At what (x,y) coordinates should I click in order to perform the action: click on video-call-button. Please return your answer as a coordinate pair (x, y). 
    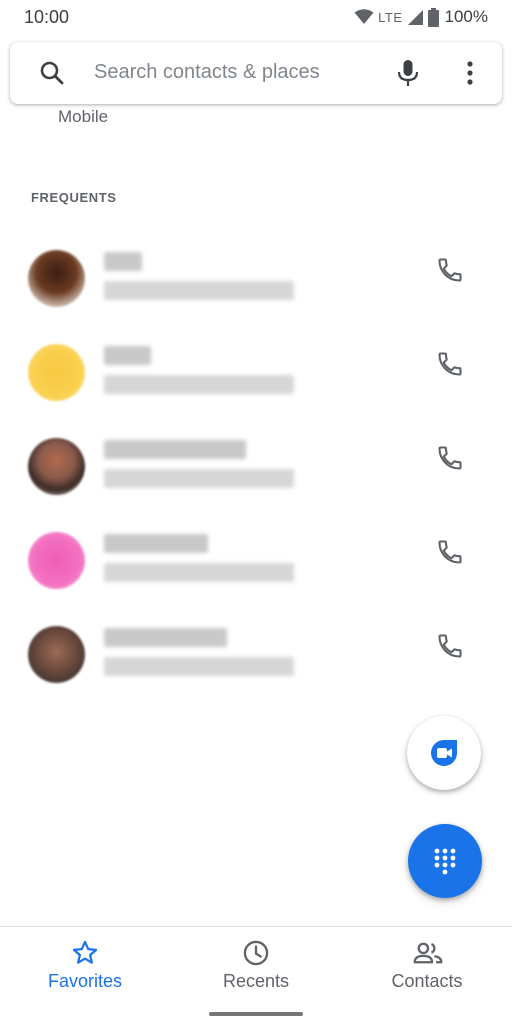
    Looking at the image, I should click on (444, 753).